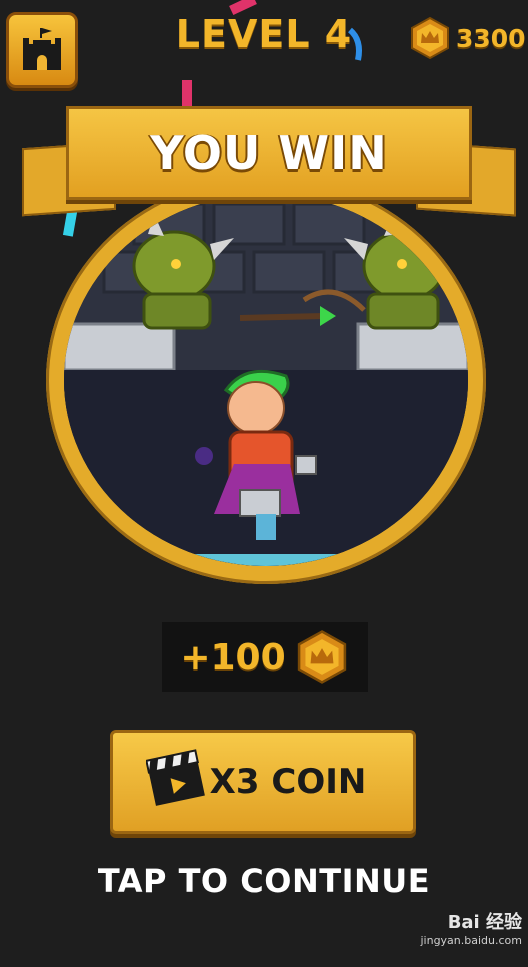 The height and width of the screenshot is (967, 528). I want to click on watermark: Bai 经验 jingyan.baidu.com, so click(463, 935).